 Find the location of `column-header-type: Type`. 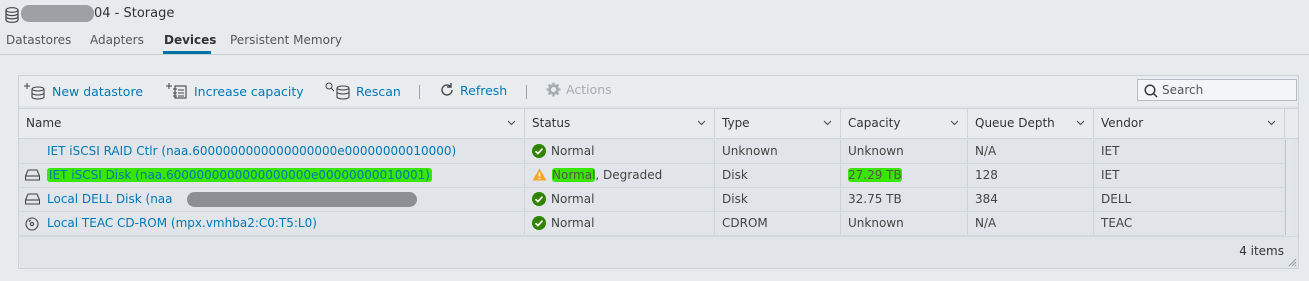

column-header-type: Type is located at coordinates (778, 123).